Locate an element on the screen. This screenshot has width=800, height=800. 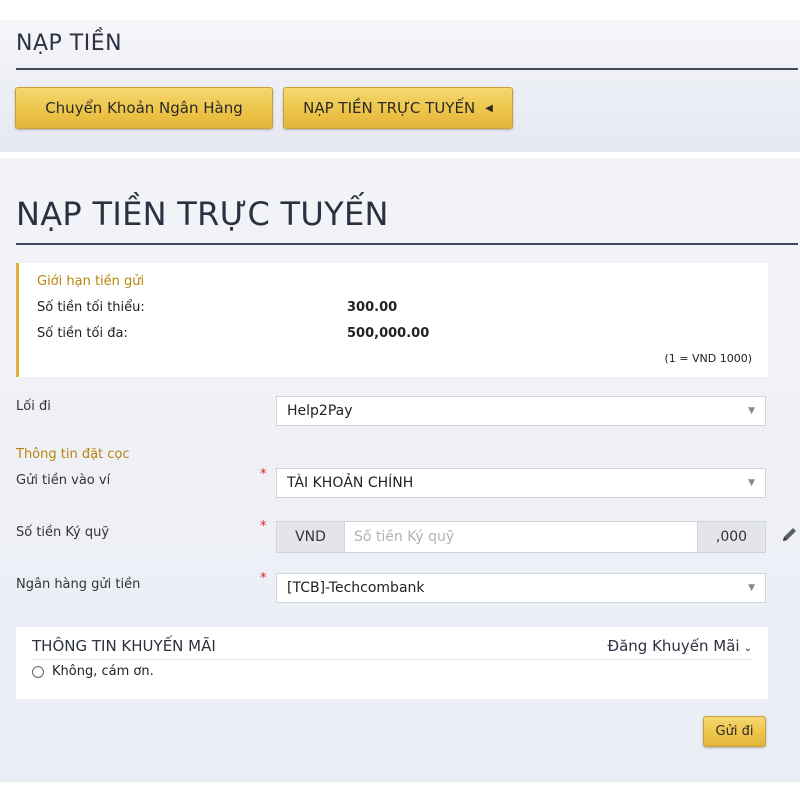
gateway-select: Help2Pay ▼ is located at coordinates (521, 411).